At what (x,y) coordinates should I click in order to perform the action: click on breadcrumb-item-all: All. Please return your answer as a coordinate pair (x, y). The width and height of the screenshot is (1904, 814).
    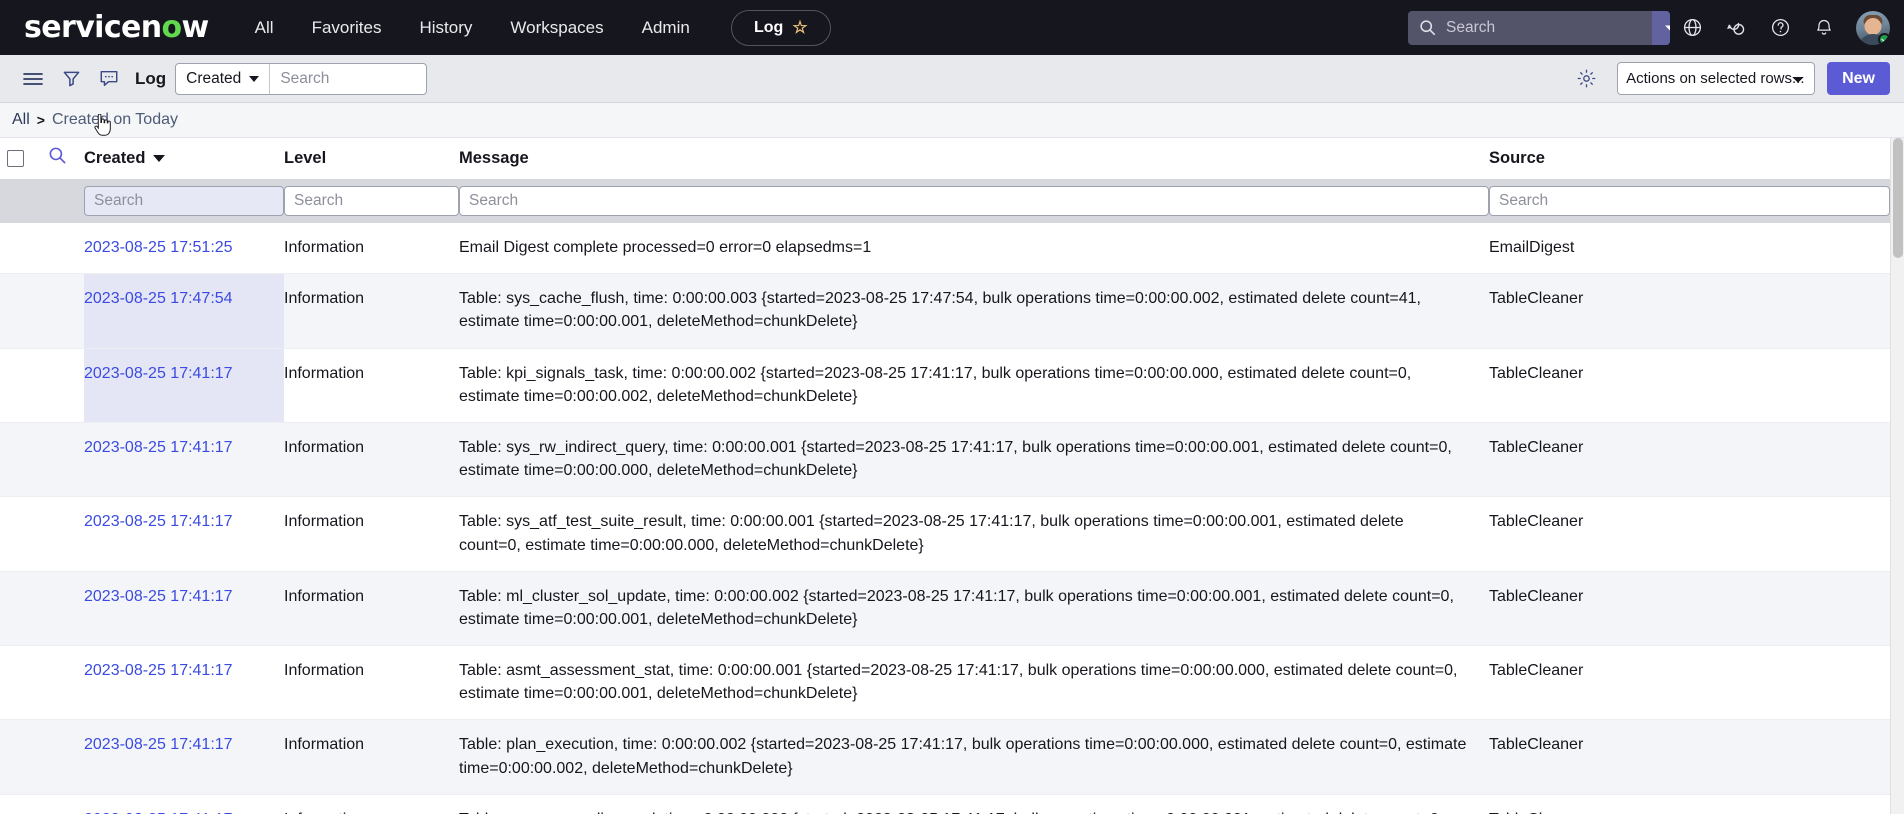
    Looking at the image, I should click on (21, 120).